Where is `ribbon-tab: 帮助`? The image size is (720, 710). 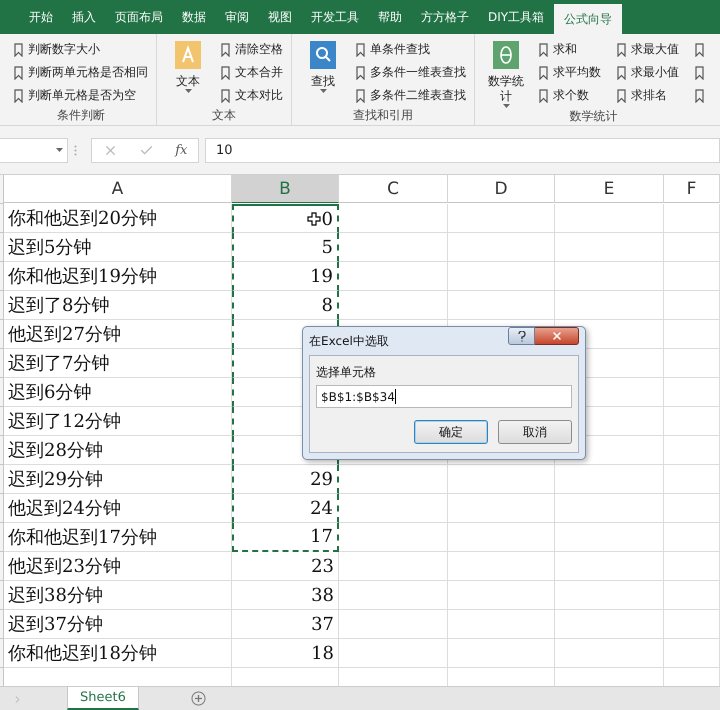 ribbon-tab: 帮助 is located at coordinates (390, 17).